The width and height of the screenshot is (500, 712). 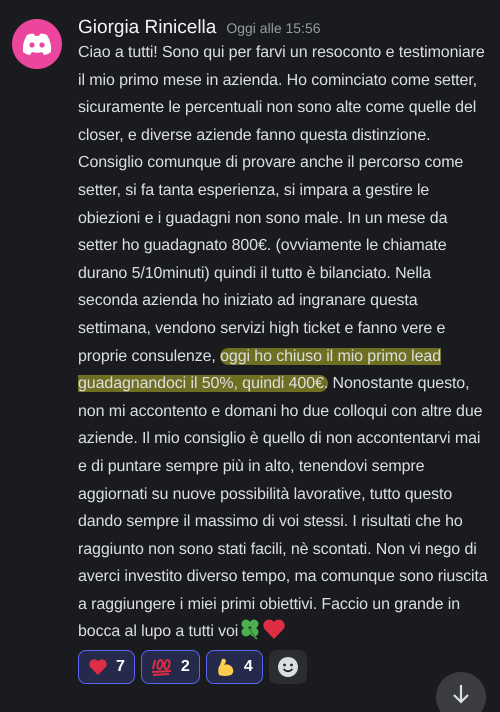 I want to click on game-controller-icon, so click(x=37, y=44).